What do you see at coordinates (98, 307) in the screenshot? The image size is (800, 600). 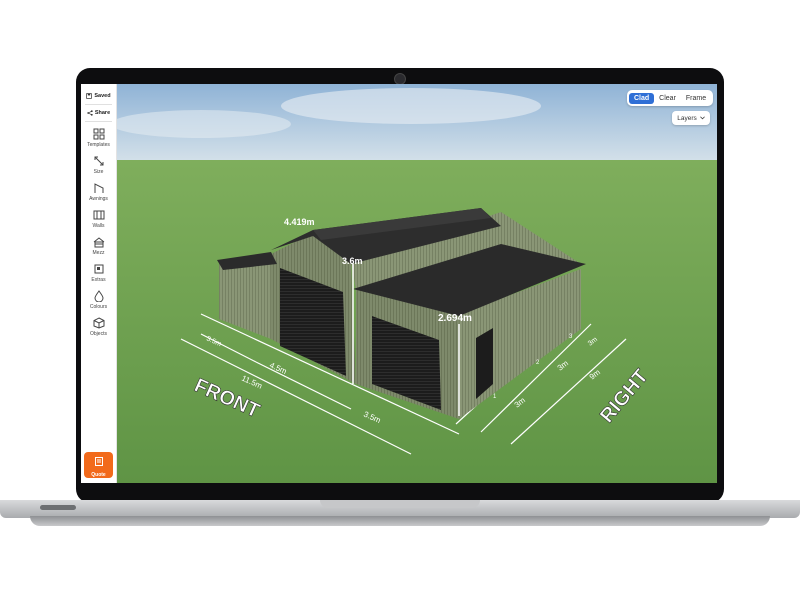 I see `sidebar-item-label: Colours` at bounding box center [98, 307].